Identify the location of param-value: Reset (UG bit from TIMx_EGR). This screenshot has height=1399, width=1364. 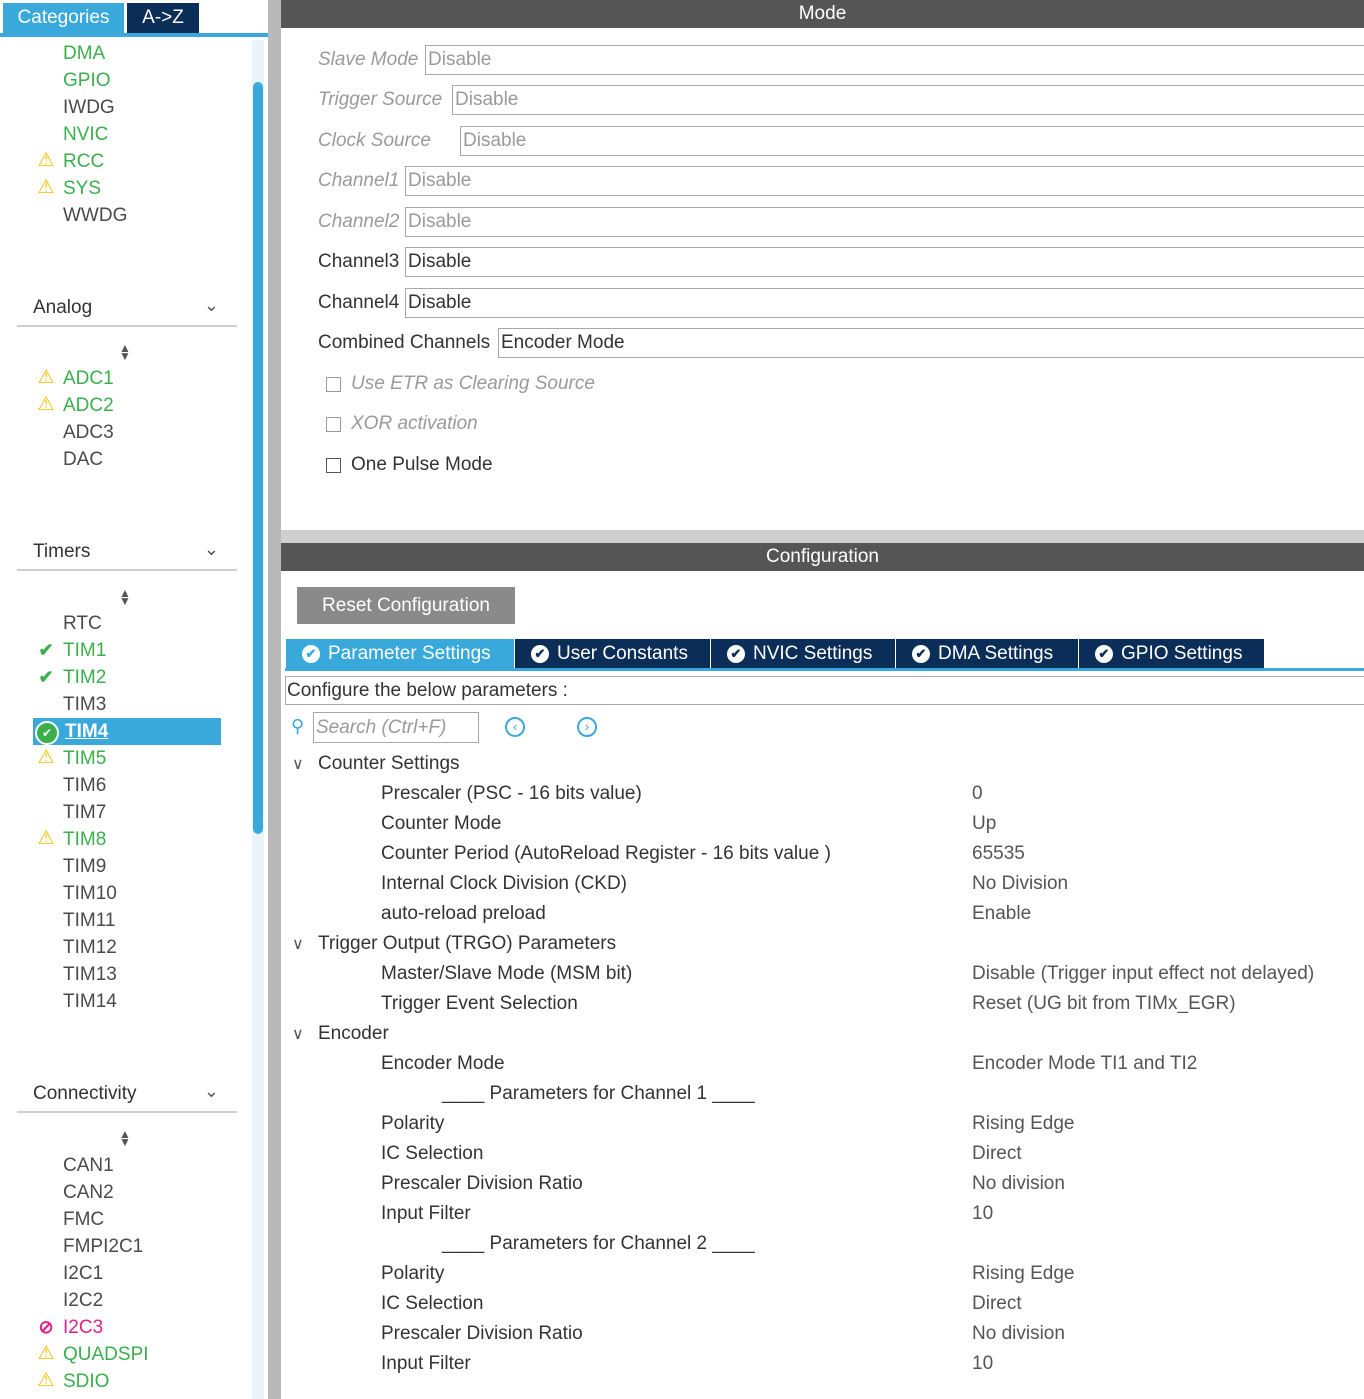
(1104, 1004).